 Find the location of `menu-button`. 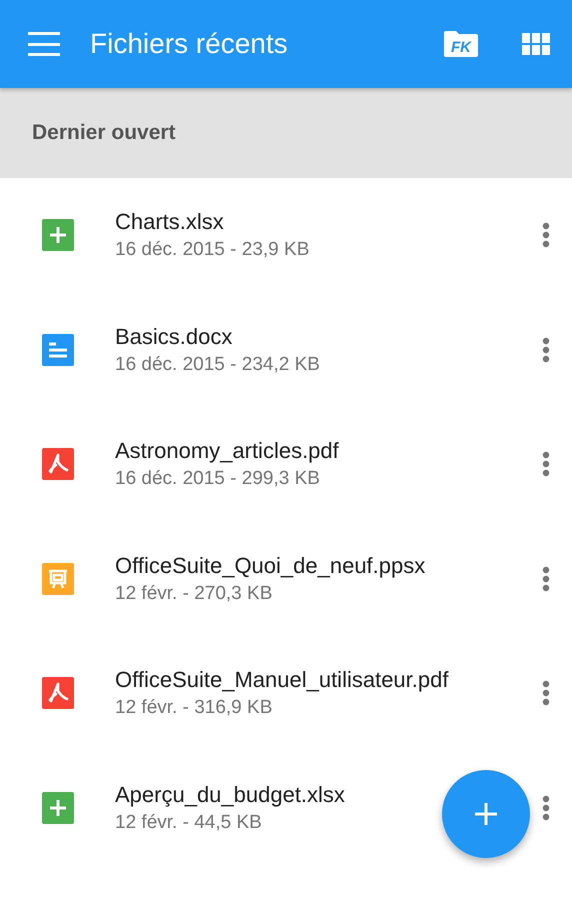

menu-button is located at coordinates (44, 44).